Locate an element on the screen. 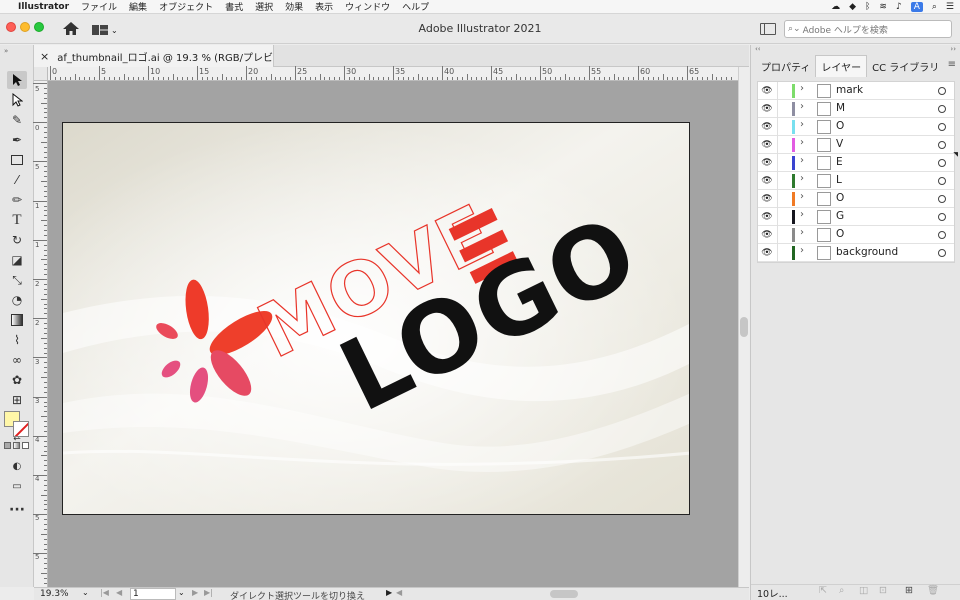 Image resolution: width=960 pixels, height=600 pixels. eraser-tool-icon: ◪ is located at coordinates (17, 260).